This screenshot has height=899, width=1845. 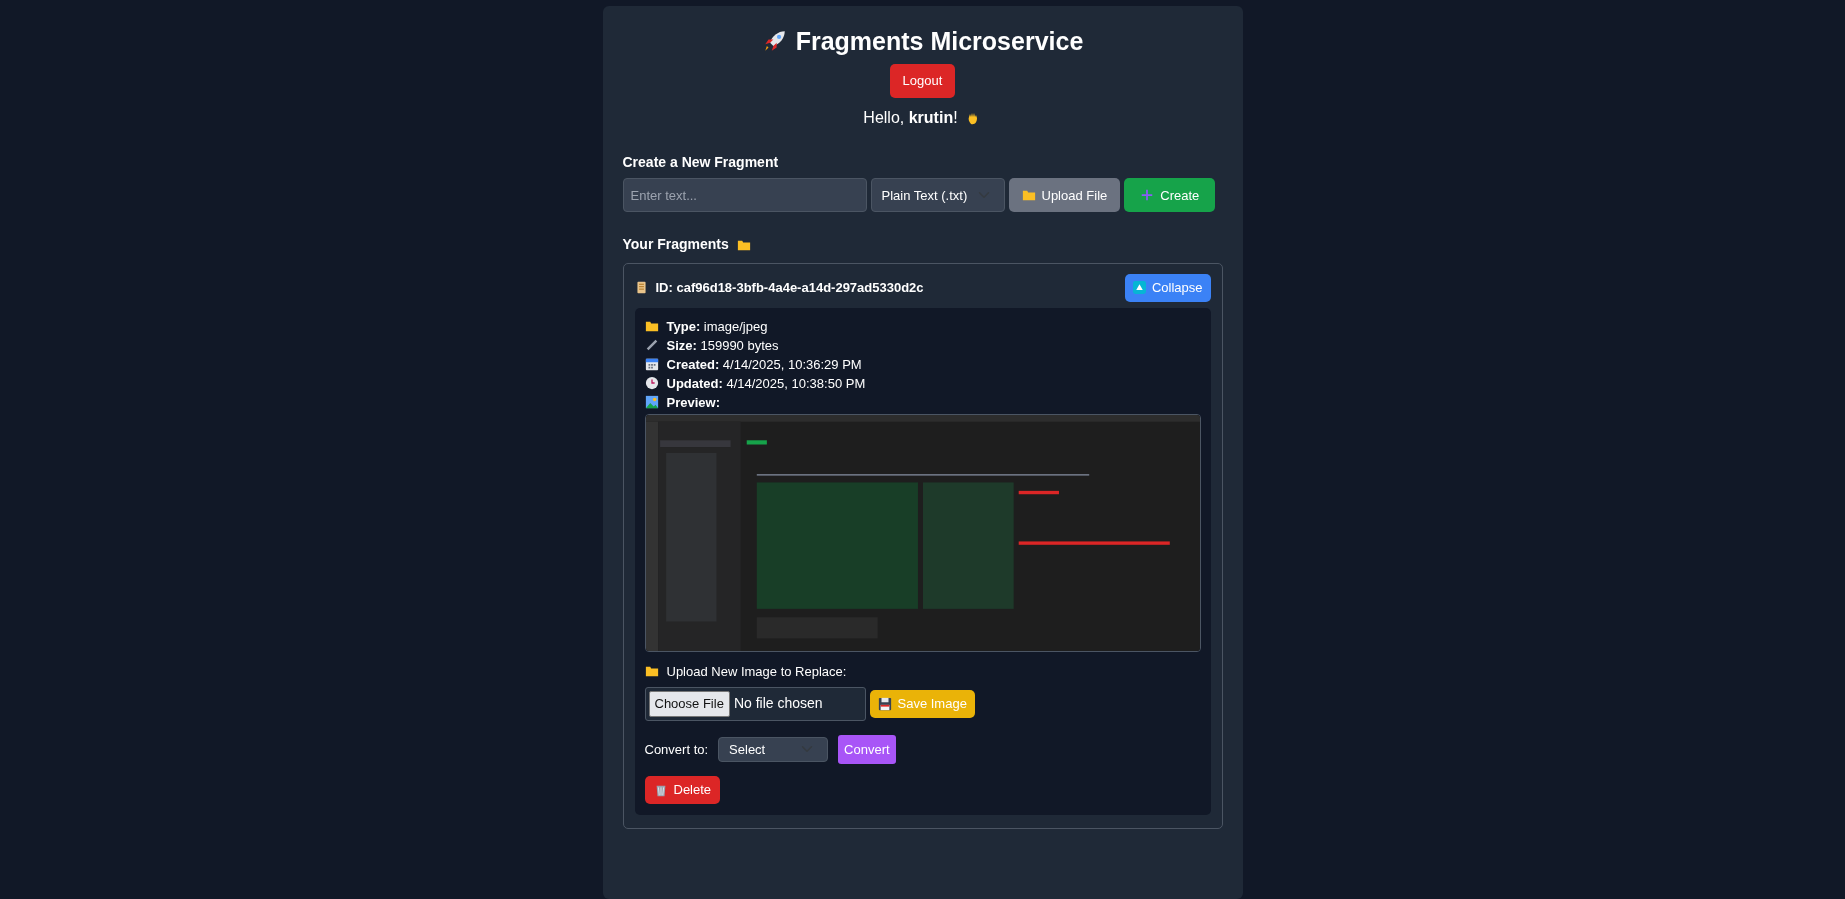 What do you see at coordinates (676, 749) in the screenshot?
I see `convert-label: Convert to:` at bounding box center [676, 749].